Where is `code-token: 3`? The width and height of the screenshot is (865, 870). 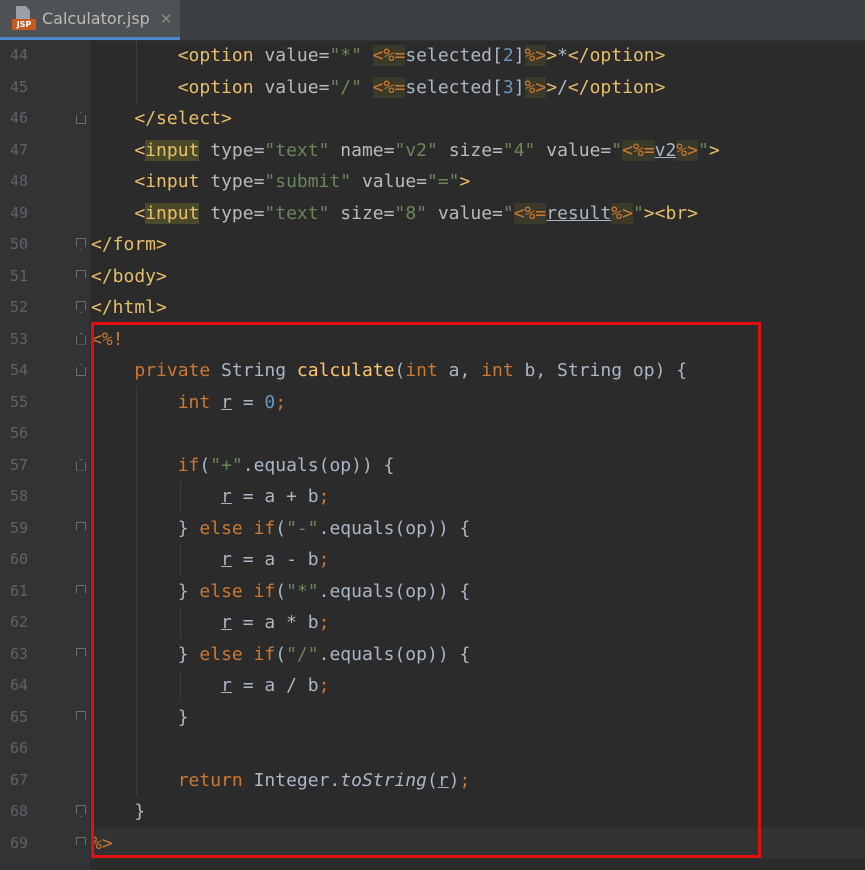
code-token: 3 is located at coordinates (508, 87).